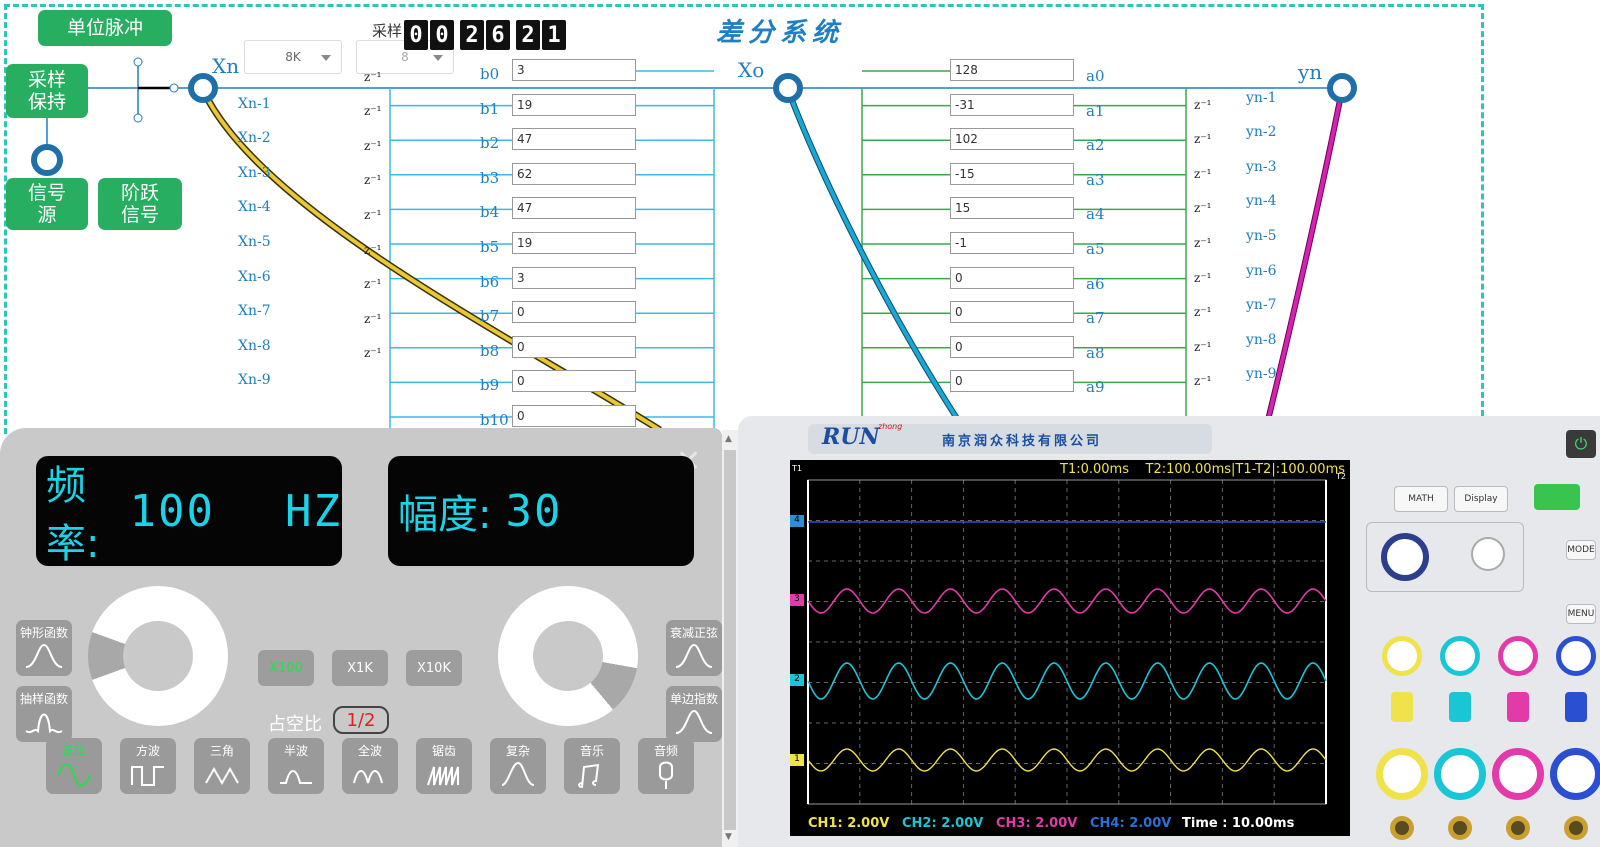  Describe the element at coordinates (43, 633) in the screenshot. I see `bell-function-label: 钟形函数` at that location.